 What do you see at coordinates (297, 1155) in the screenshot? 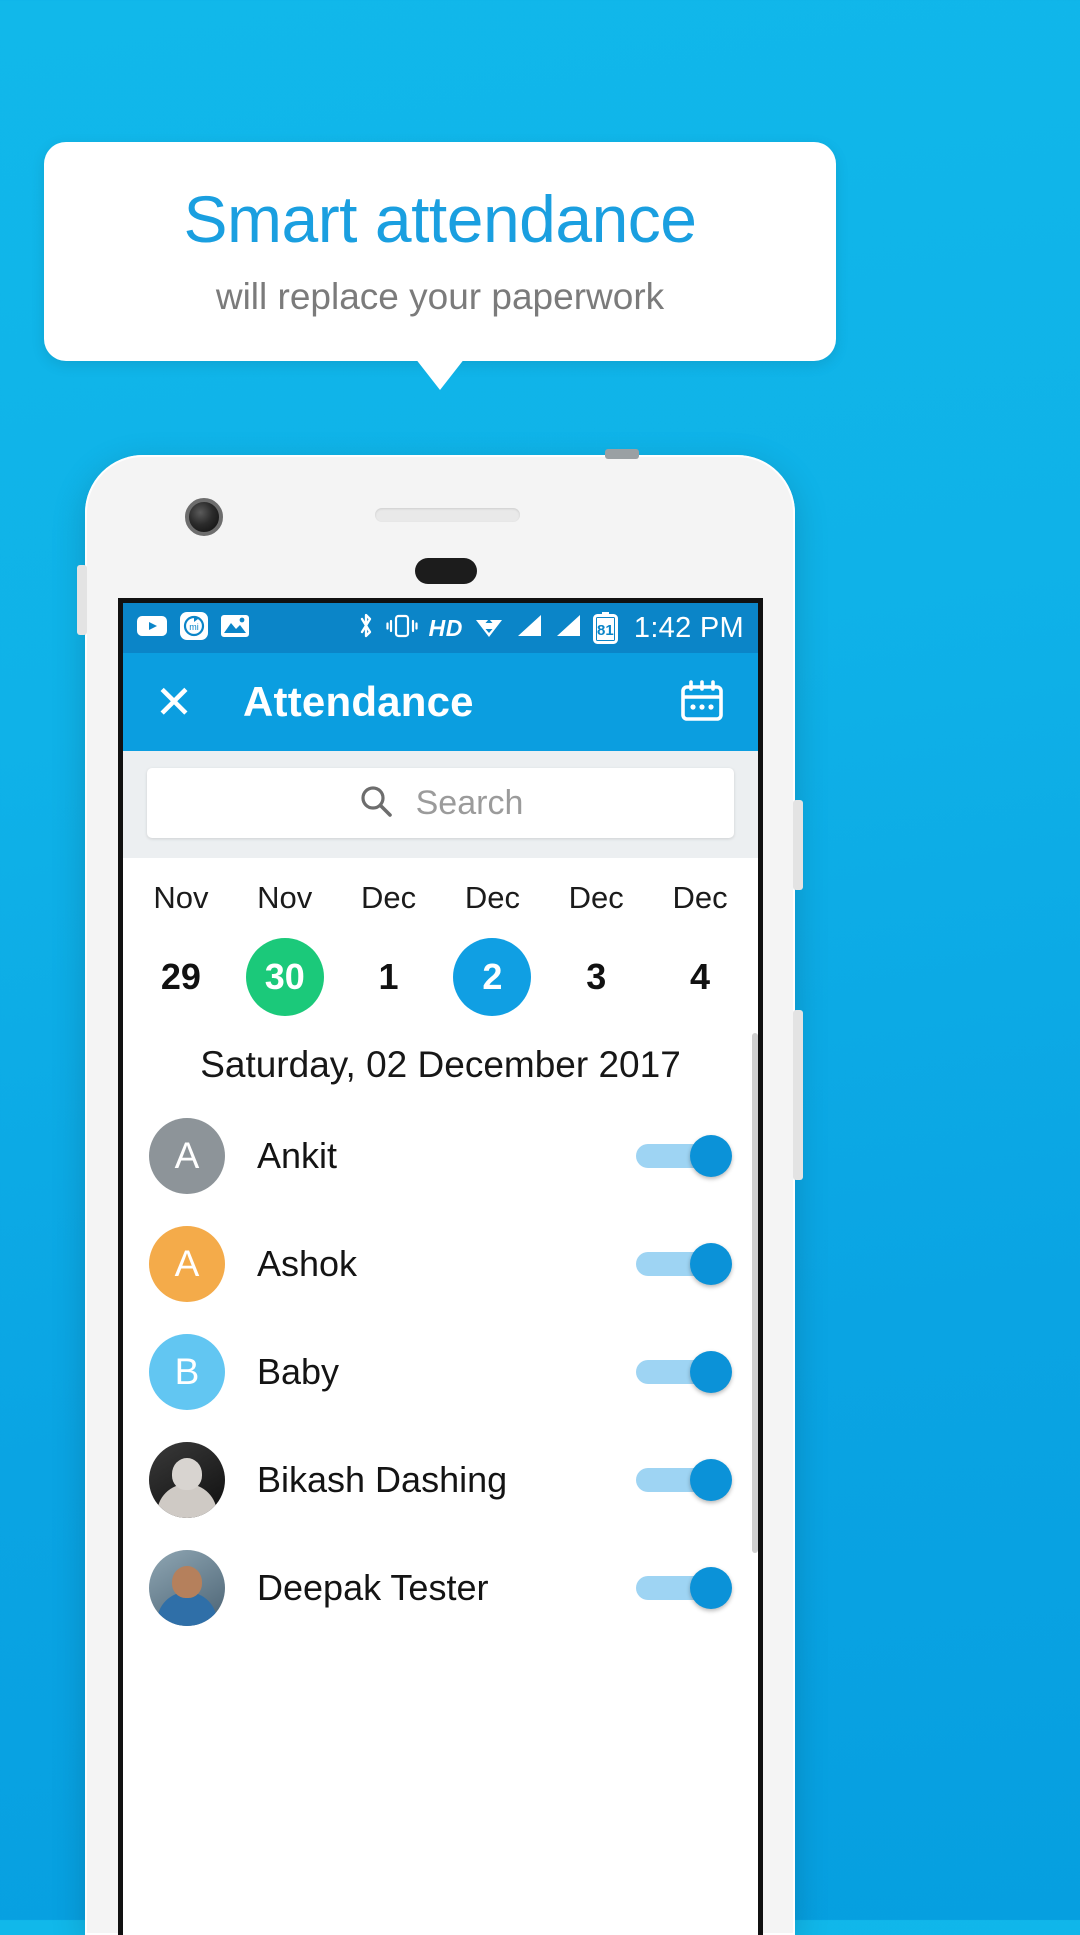
I see `person-name: Ankit` at bounding box center [297, 1155].